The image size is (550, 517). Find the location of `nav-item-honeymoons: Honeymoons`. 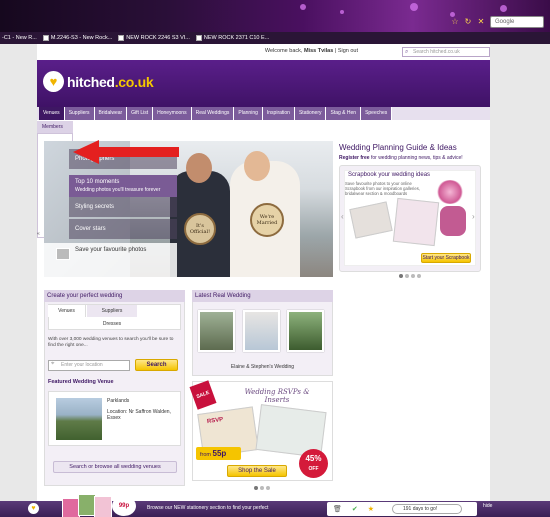

nav-item-honeymoons: Honeymoons is located at coordinates (172, 113).